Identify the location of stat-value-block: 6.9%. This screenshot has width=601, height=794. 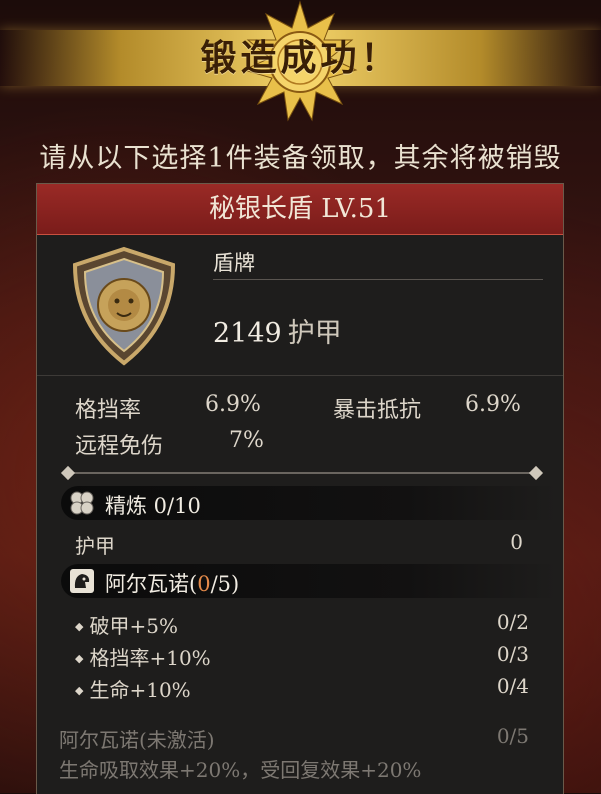
(233, 404).